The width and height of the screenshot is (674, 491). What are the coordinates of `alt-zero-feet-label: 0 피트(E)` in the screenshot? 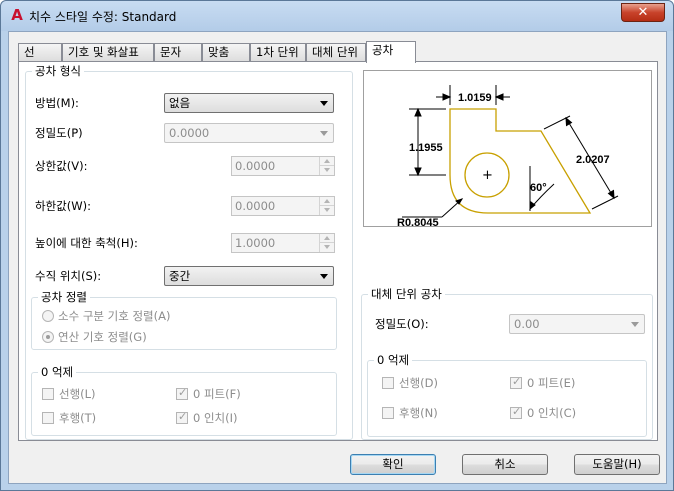 It's located at (551, 383).